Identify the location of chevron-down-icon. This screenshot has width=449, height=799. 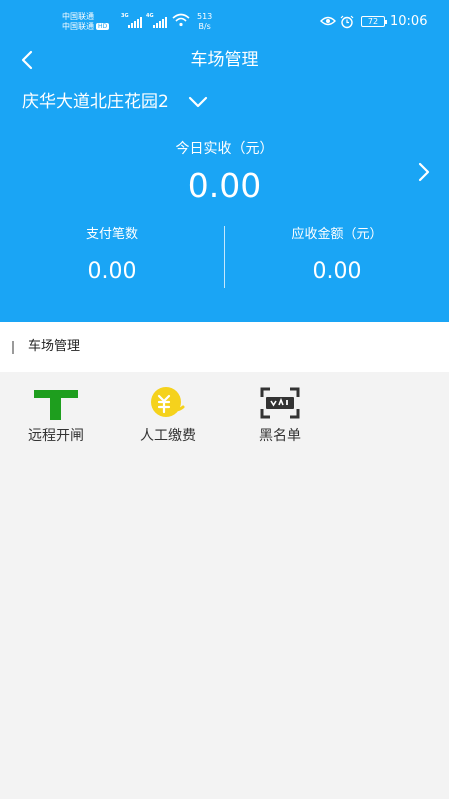
(197, 102).